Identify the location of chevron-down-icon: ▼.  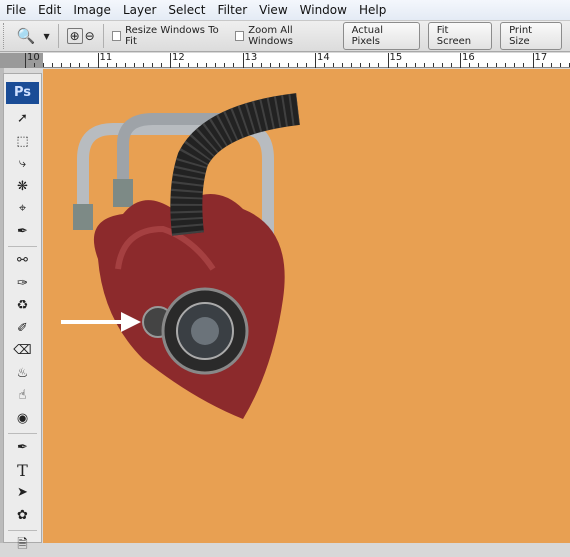
(47, 36).